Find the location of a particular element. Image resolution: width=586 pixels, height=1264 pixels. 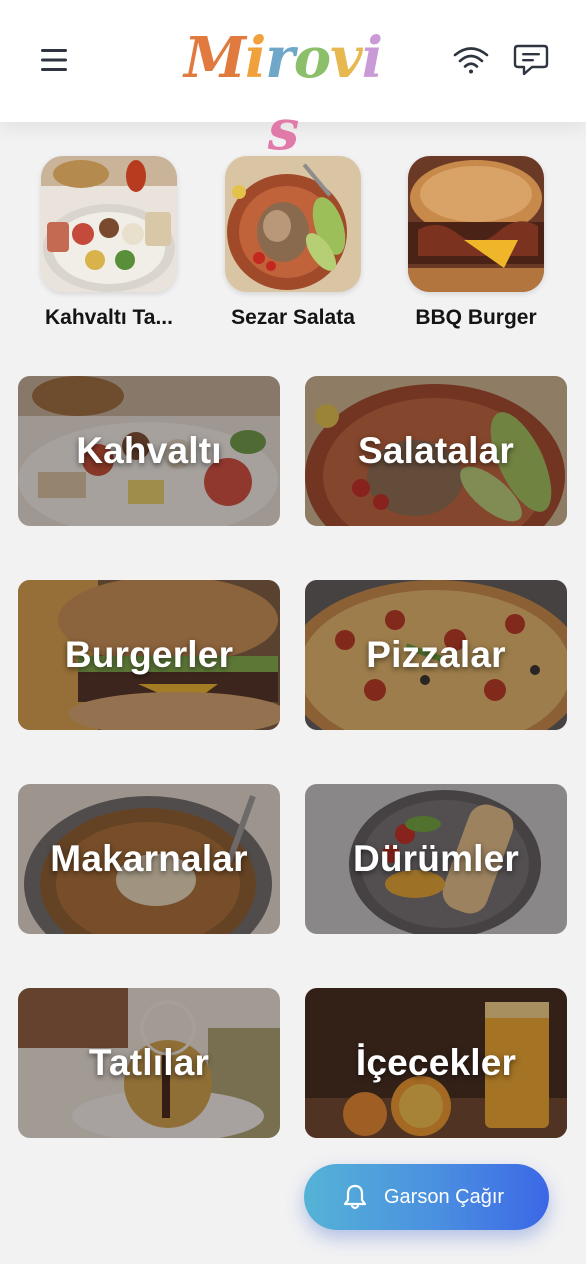

category-card-icecekler: İçecekler is located at coordinates (436, 1063).